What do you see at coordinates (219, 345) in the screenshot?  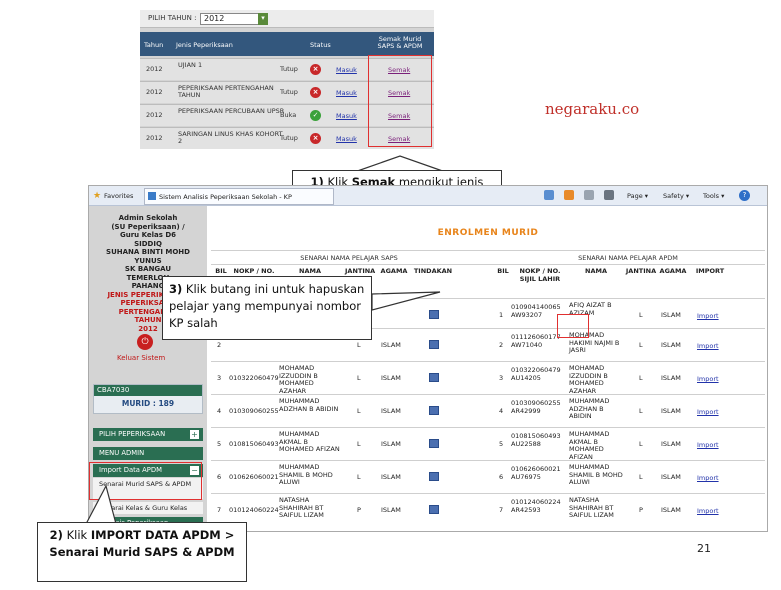 I see `saps-bil: 2` at bounding box center [219, 345].